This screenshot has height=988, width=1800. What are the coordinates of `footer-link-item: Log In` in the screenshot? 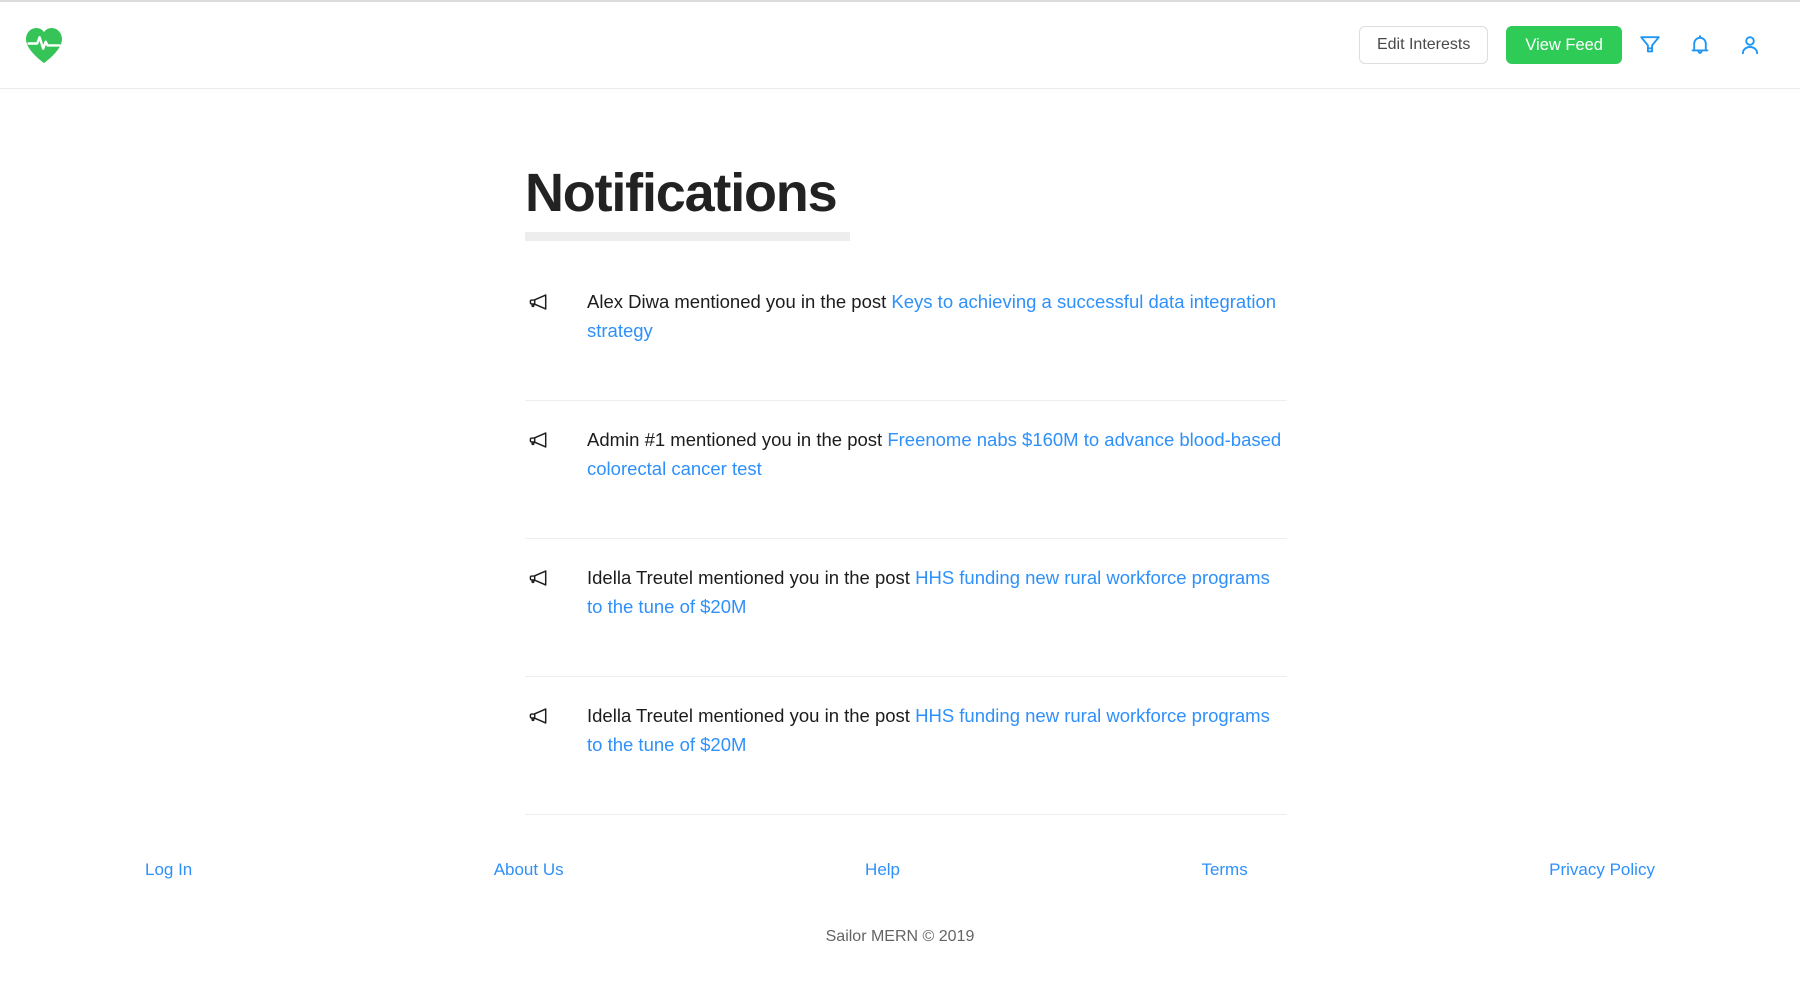 It's located at (168, 870).